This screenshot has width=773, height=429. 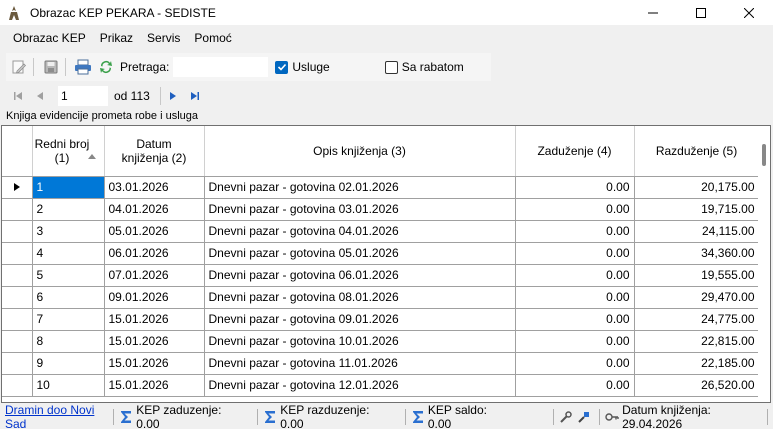 What do you see at coordinates (83, 67) in the screenshot?
I see `print-icon` at bounding box center [83, 67].